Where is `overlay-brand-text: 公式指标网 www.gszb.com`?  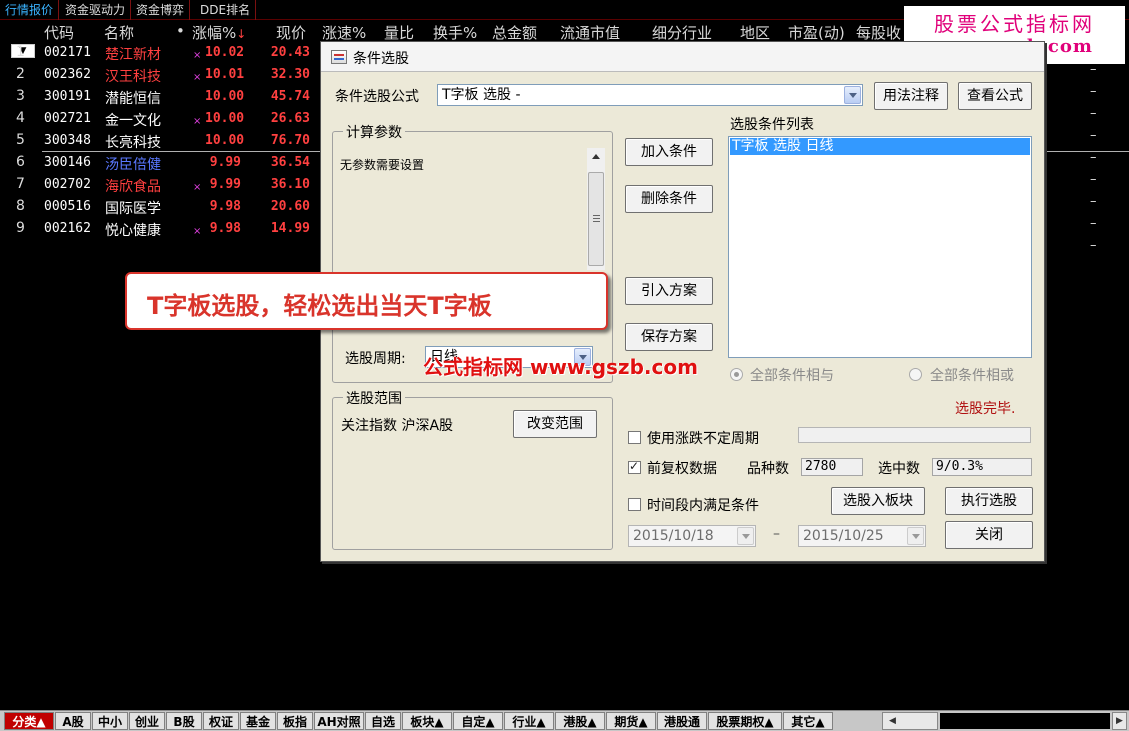 overlay-brand-text: 公式指标网 www.gszb.com is located at coordinates (560, 367).